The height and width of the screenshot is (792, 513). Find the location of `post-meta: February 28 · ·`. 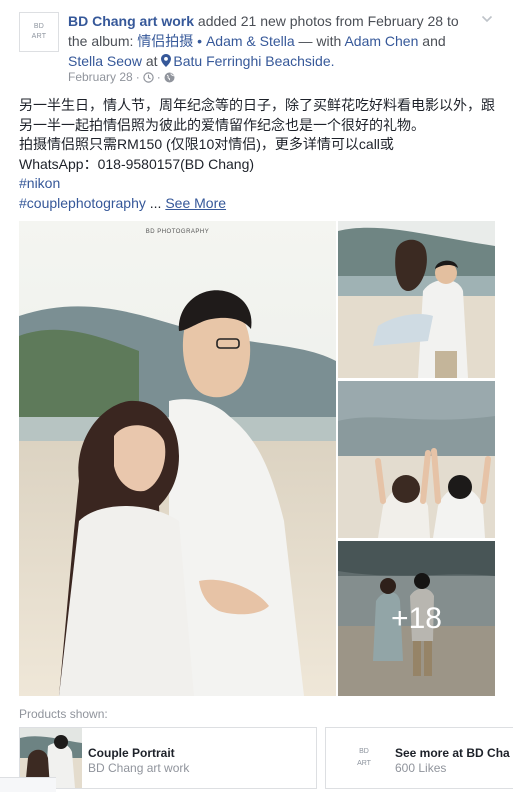

post-meta: February 28 · · is located at coordinates (121, 77).